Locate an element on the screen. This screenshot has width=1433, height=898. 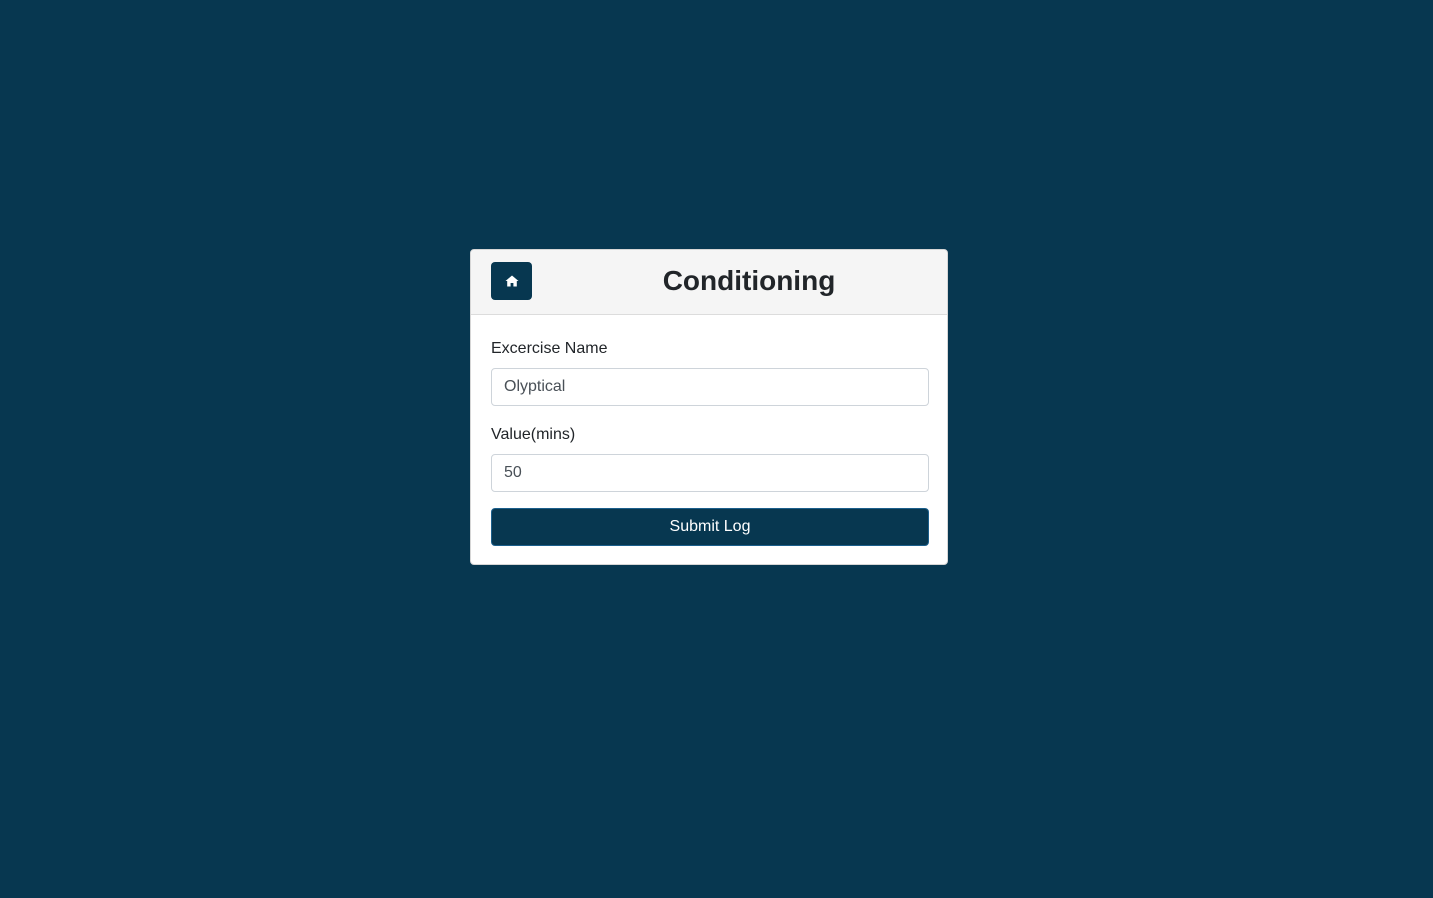
submit-log-button: Submit Log is located at coordinates (710, 527).